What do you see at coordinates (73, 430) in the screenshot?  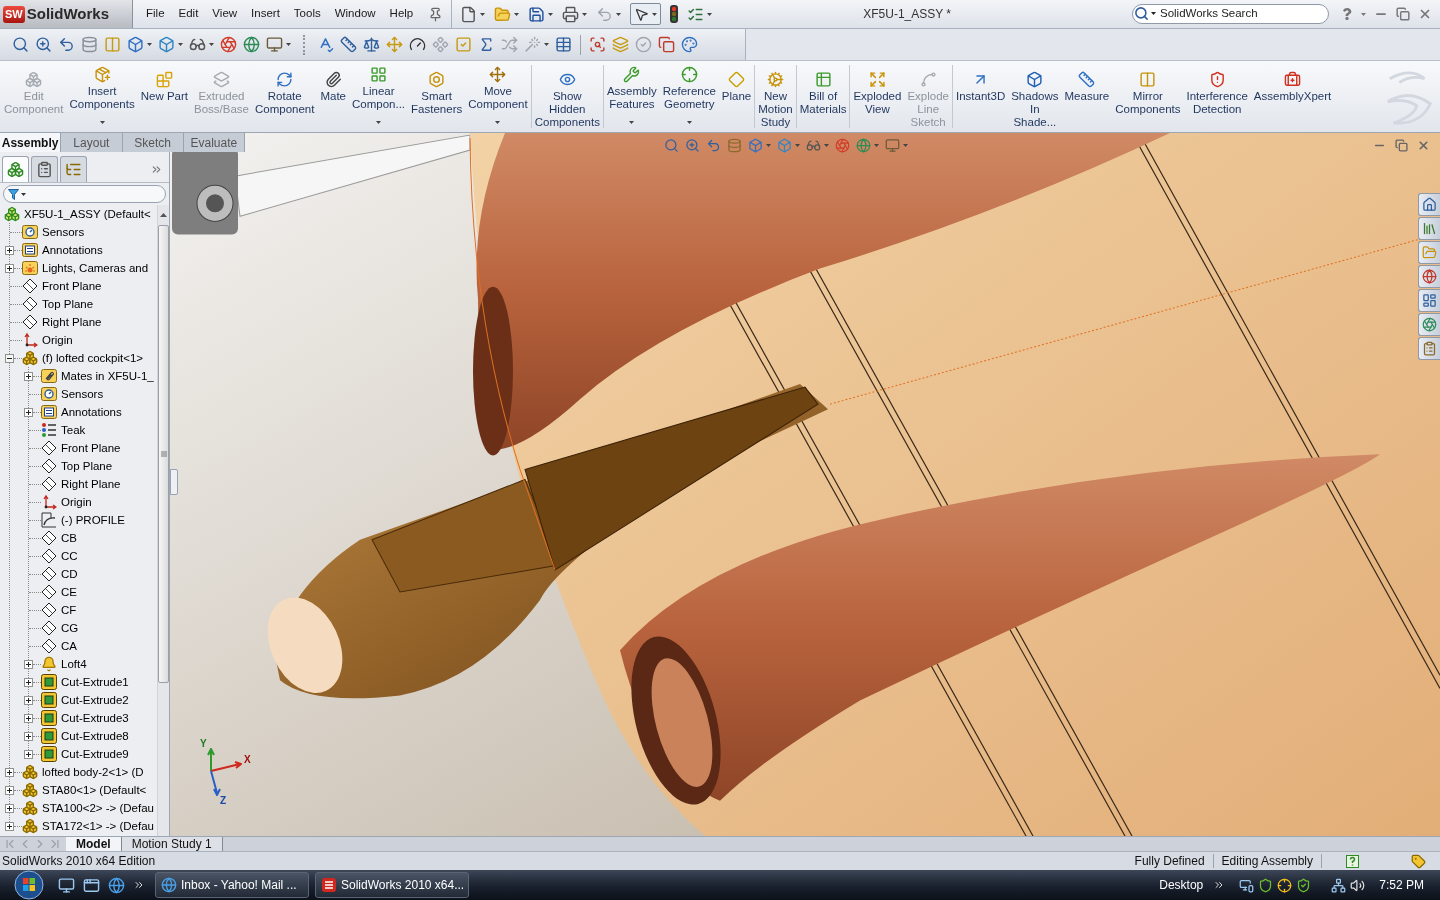 I see `tree-item: Teak` at bounding box center [73, 430].